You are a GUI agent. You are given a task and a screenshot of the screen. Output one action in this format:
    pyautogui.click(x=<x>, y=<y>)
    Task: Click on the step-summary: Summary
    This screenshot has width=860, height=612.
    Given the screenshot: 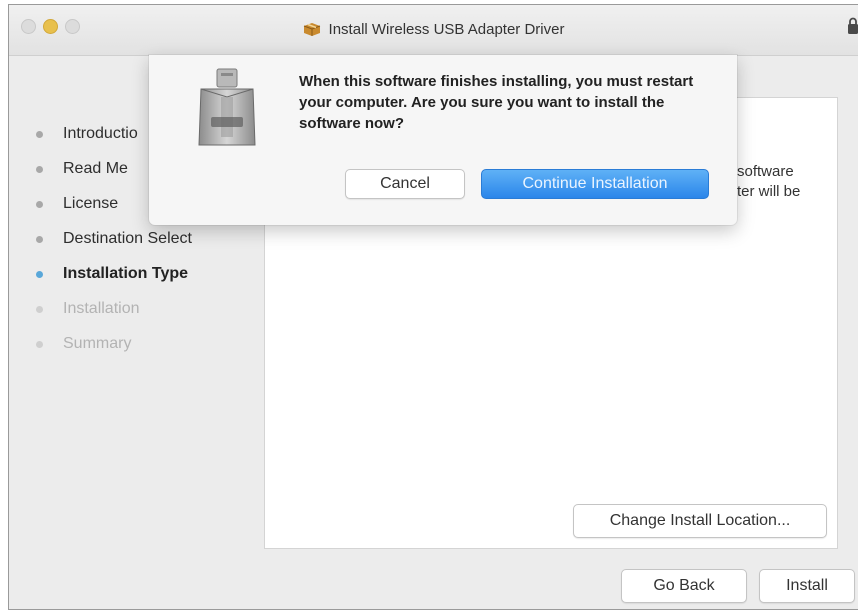 What is the action you would take?
    pyautogui.click(x=110, y=350)
    